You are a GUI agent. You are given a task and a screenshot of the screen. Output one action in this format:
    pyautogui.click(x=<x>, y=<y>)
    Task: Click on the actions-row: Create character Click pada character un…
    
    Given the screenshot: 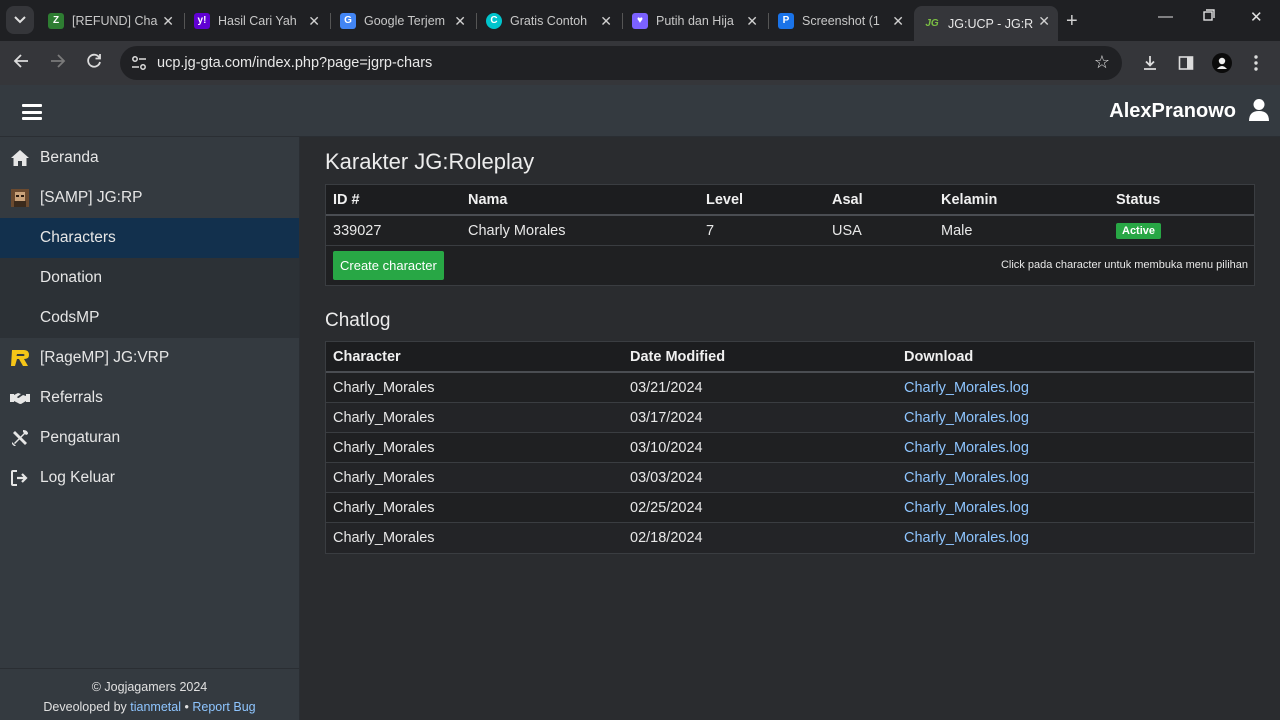 What is the action you would take?
    pyautogui.click(x=790, y=265)
    